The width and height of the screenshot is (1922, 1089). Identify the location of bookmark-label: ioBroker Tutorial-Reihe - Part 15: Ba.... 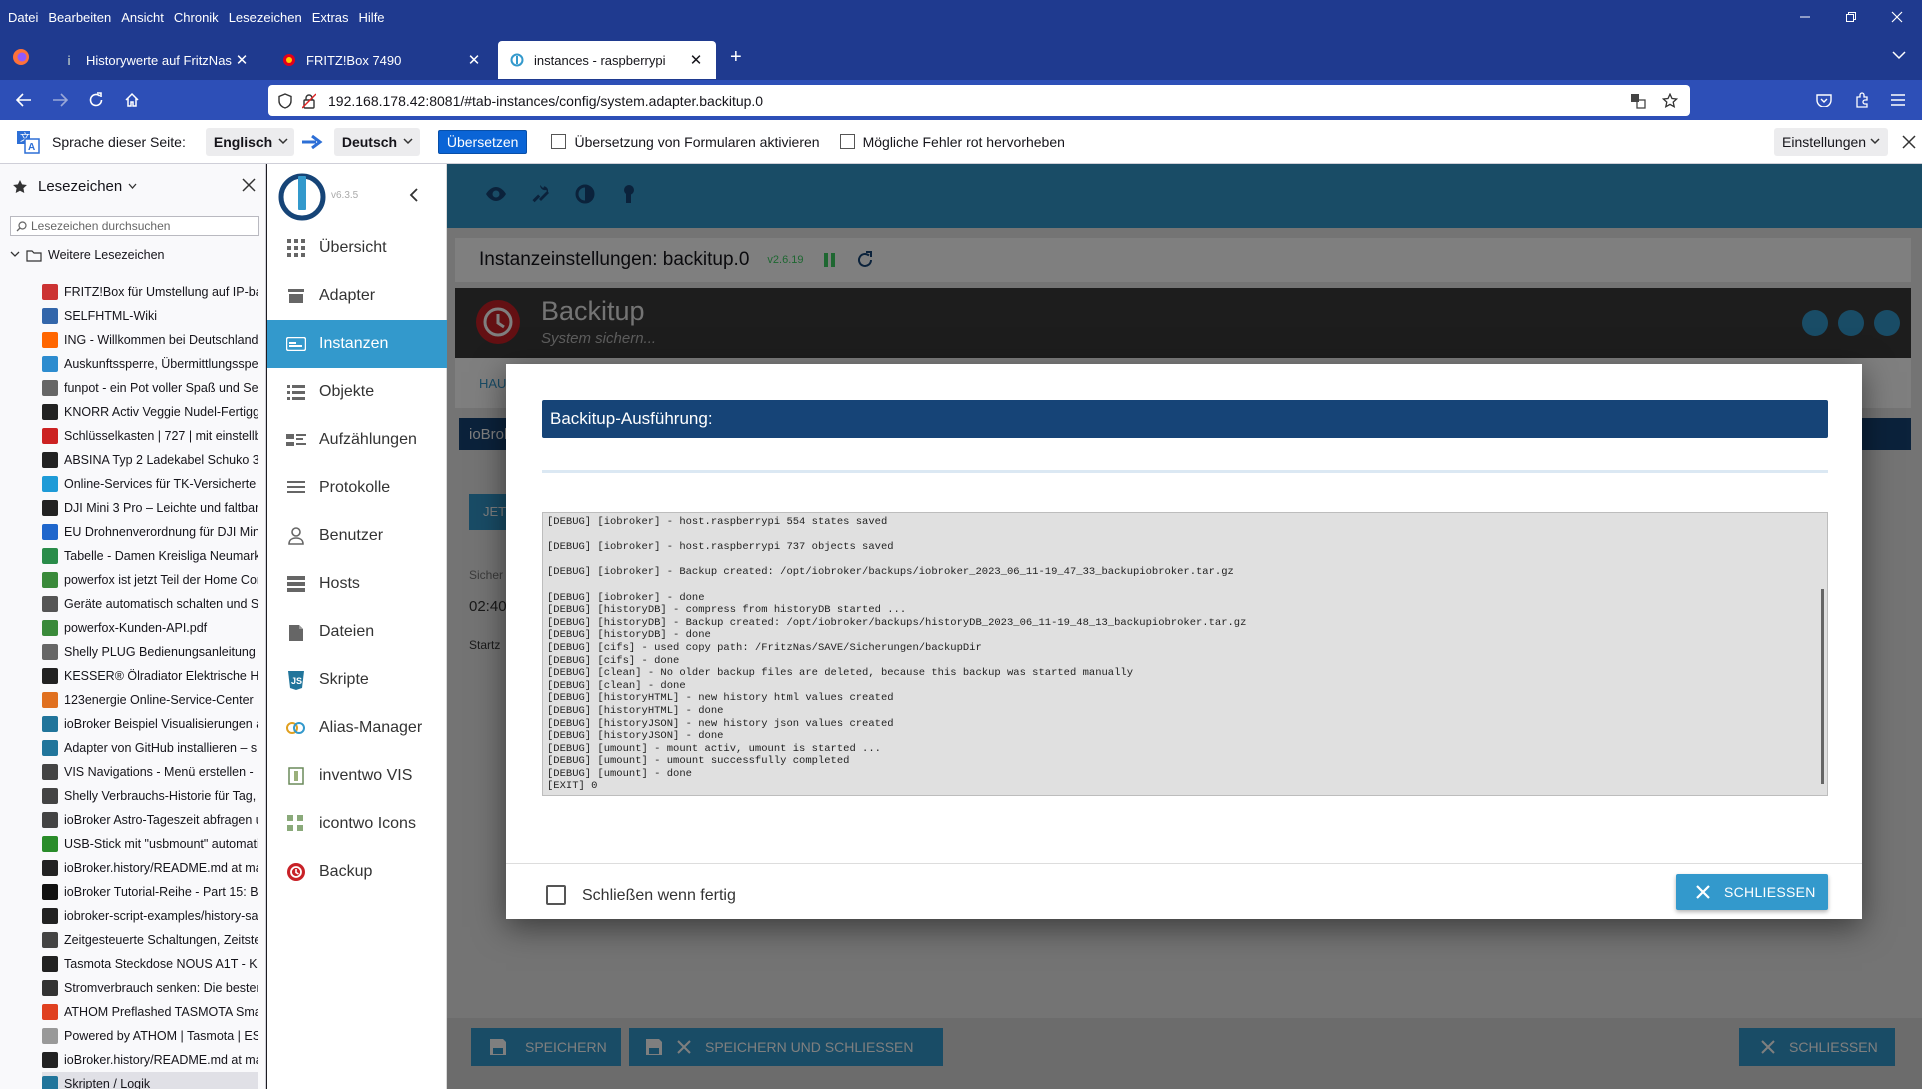
(161, 892).